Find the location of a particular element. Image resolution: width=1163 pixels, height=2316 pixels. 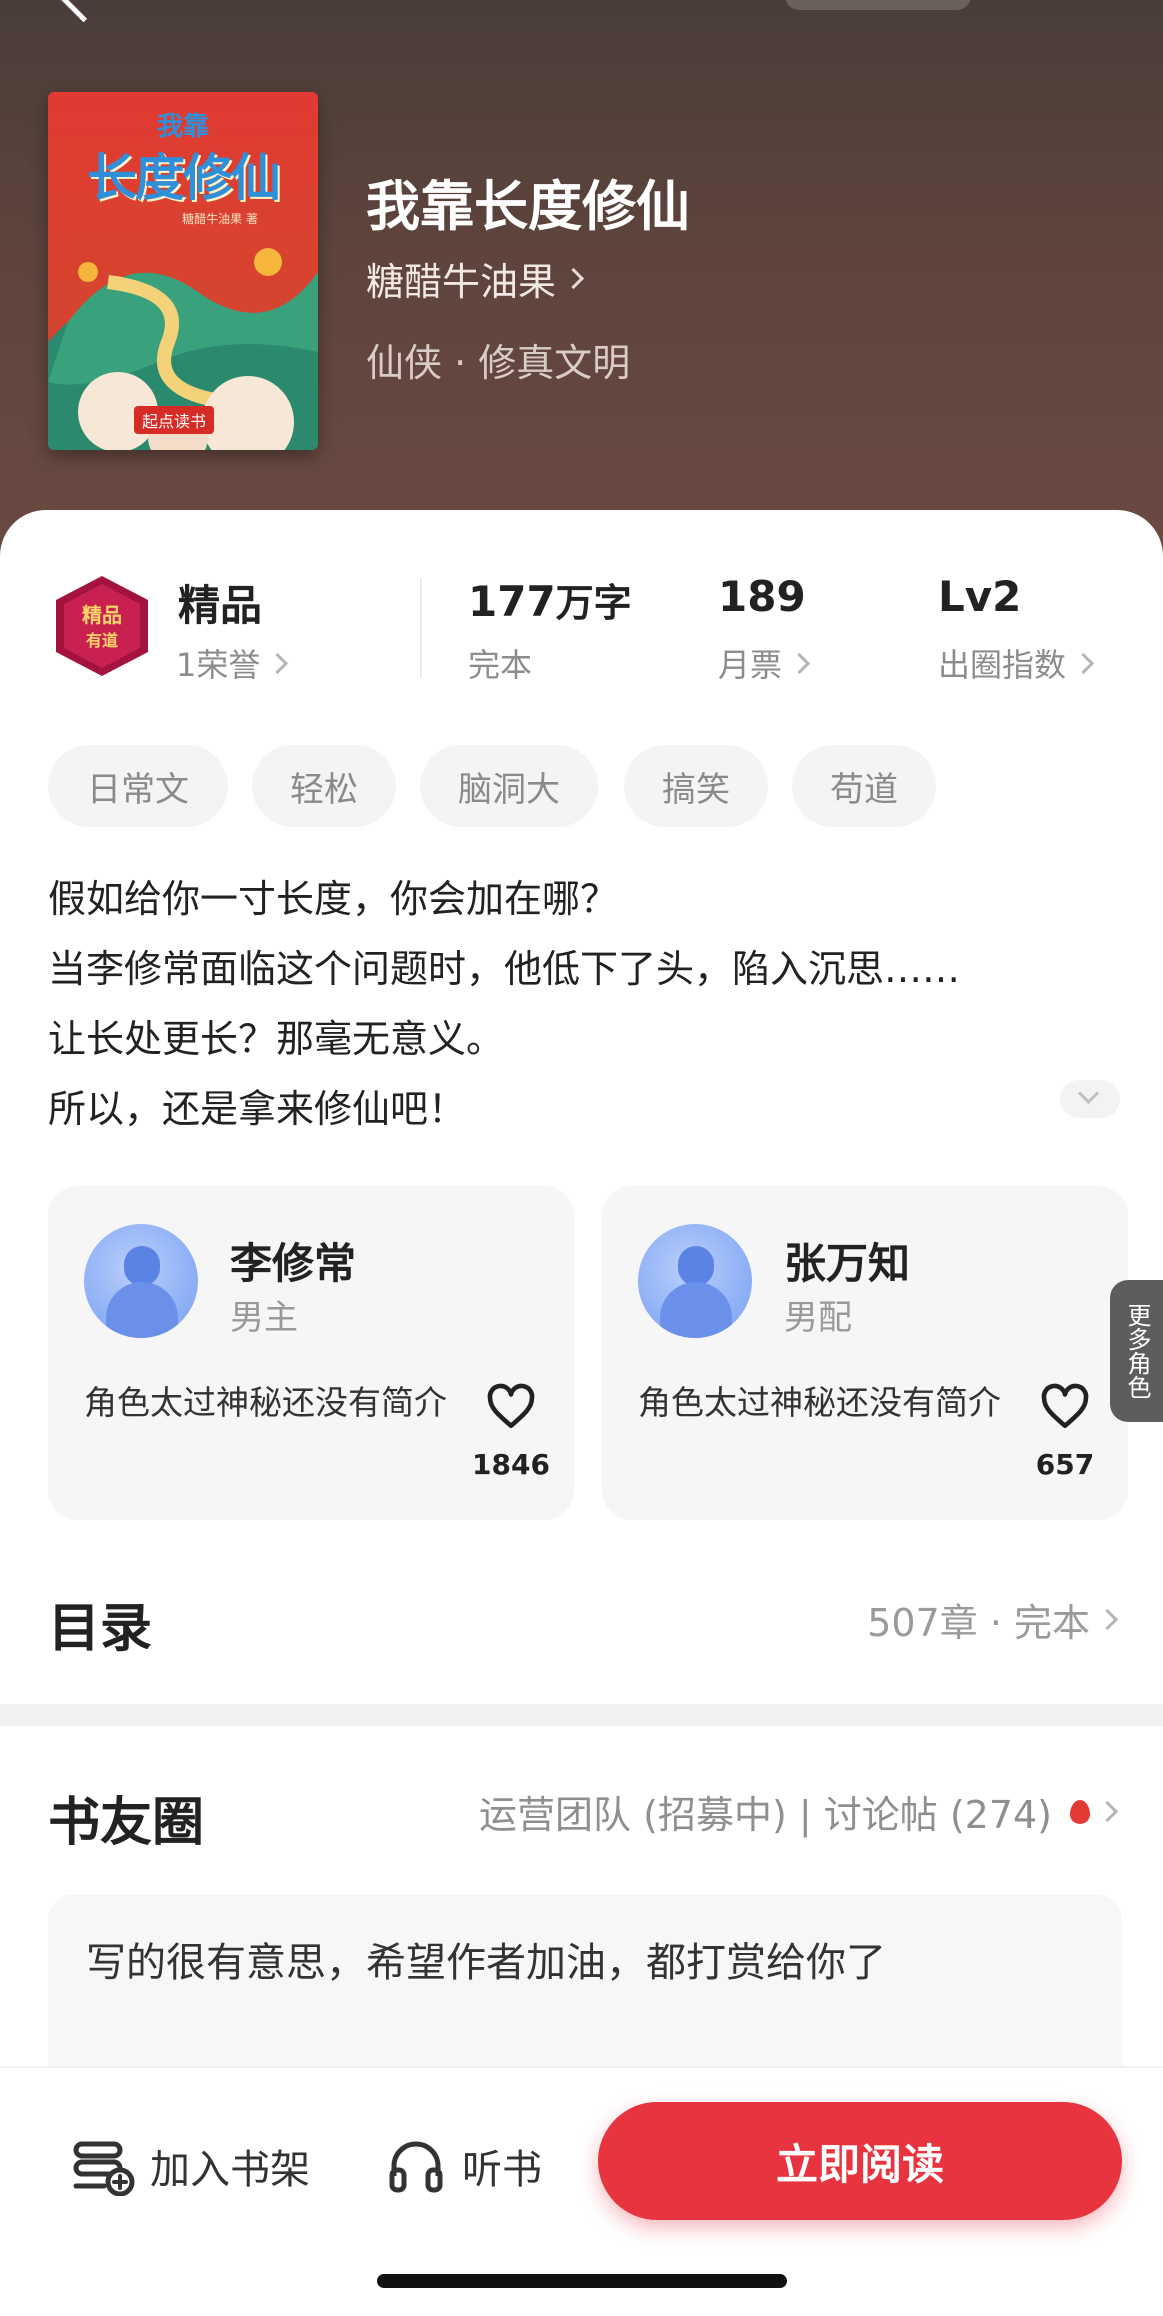

like-count: 1846 is located at coordinates (511, 1464).